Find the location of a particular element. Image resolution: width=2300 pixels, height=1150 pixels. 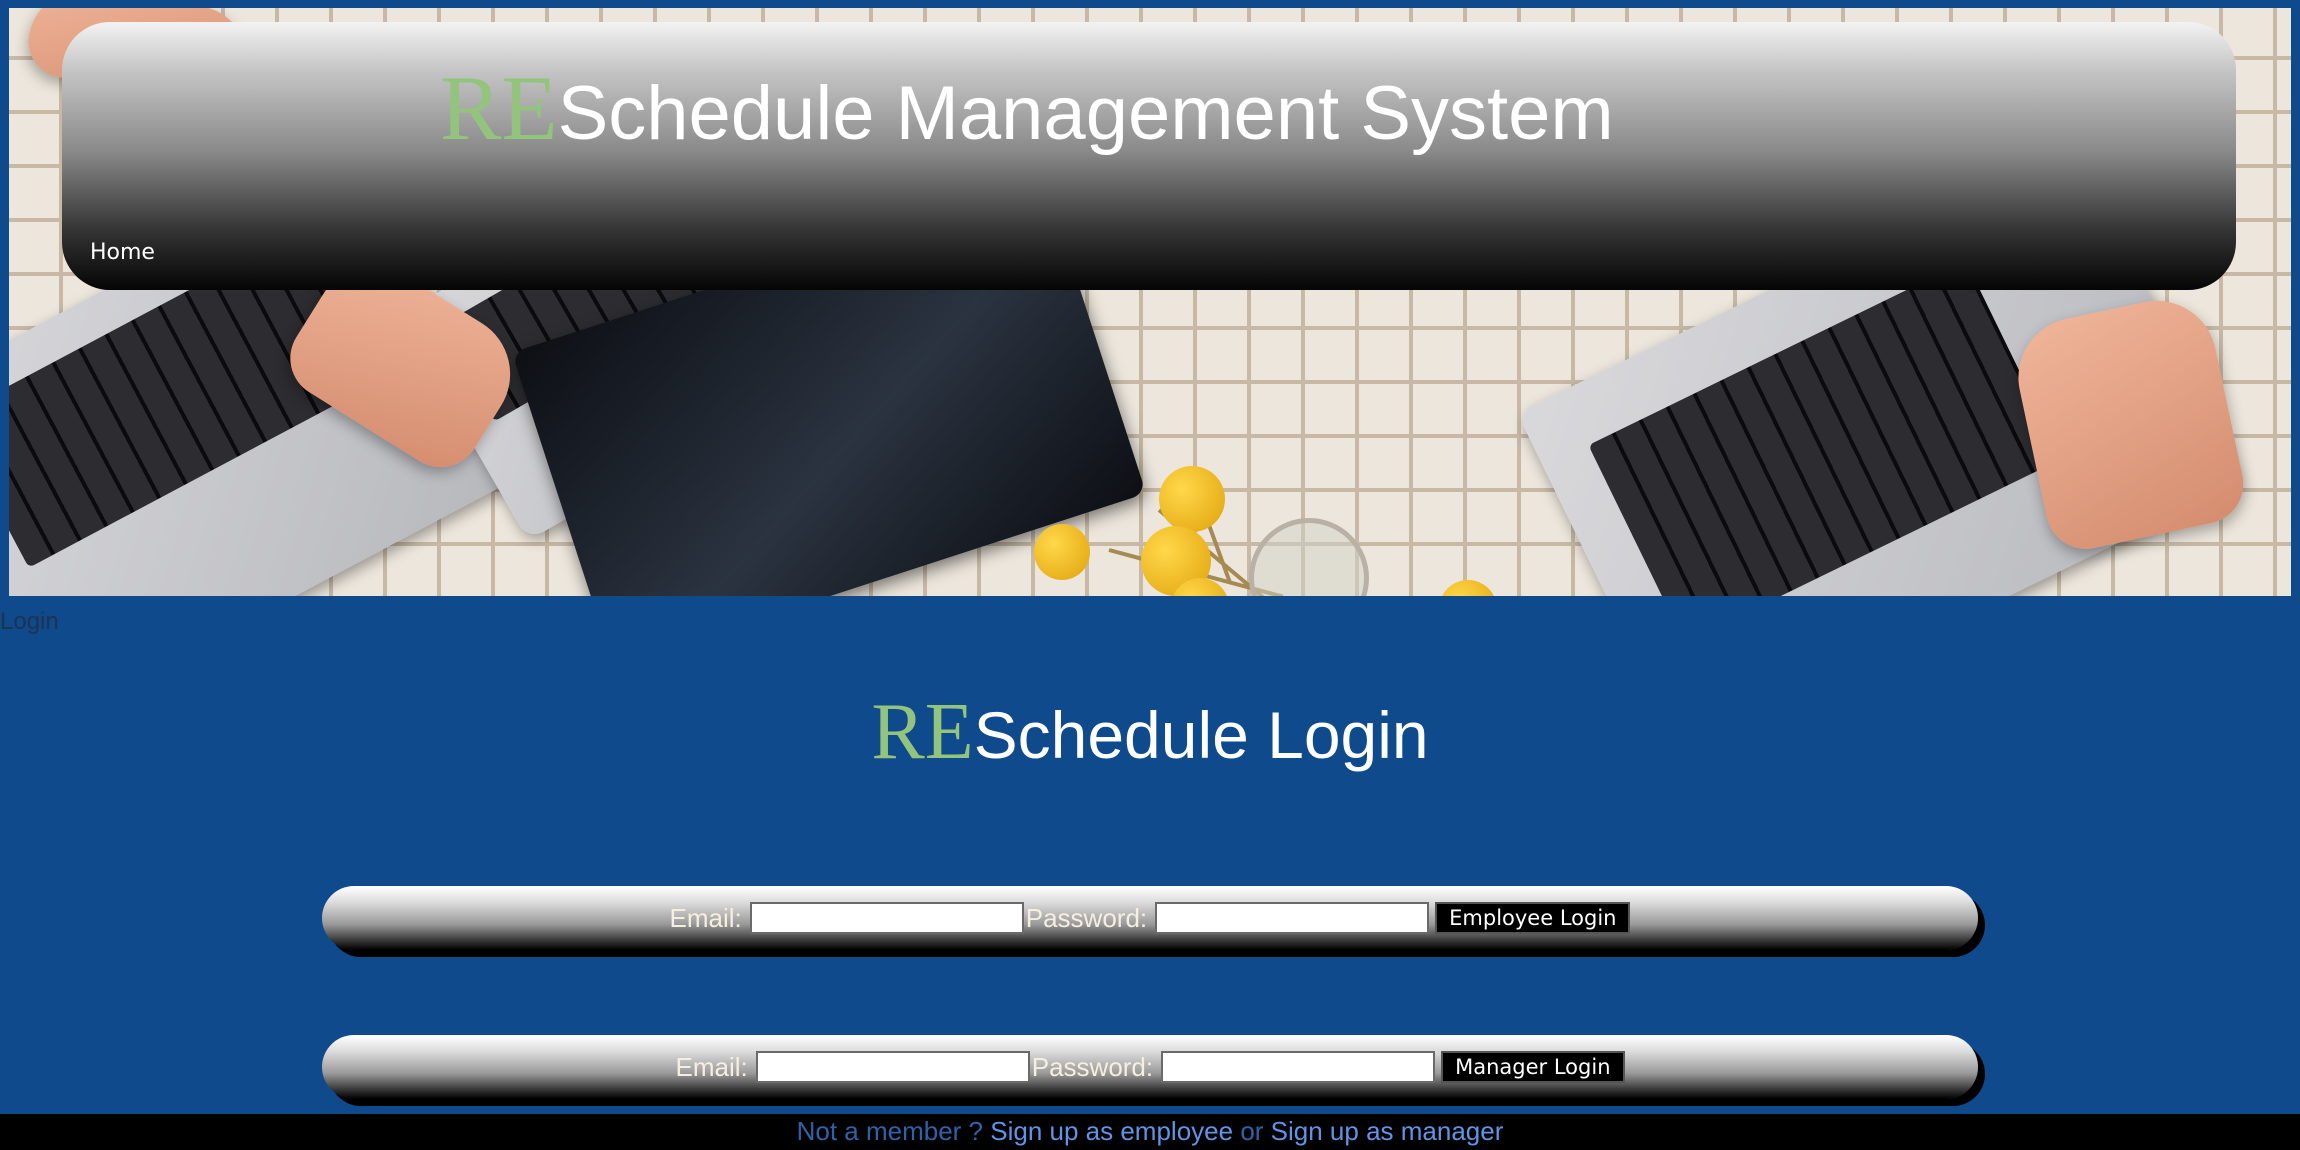

manager-login-form: Email: Password: Manager Login is located at coordinates (1150, 1067).